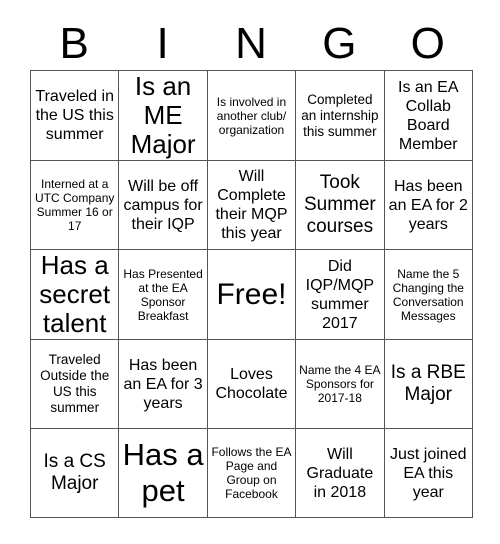  I want to click on bingo-cell-b4: Traveled Outside the US this summer, so click(74, 384).